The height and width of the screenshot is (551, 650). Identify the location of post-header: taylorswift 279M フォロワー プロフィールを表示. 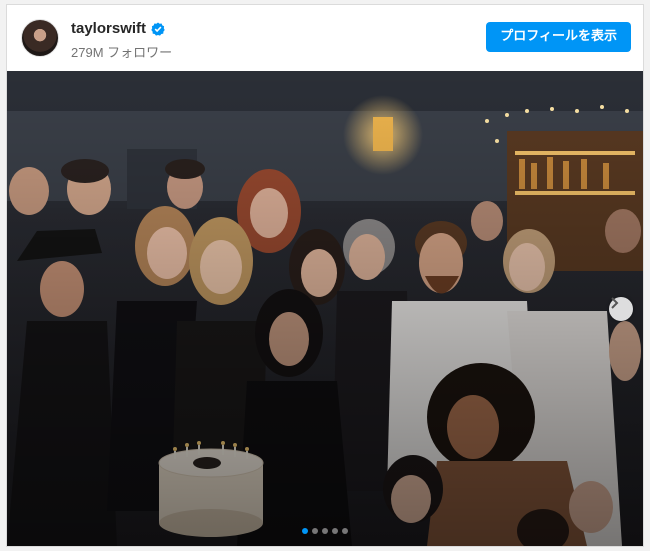
(325, 38).